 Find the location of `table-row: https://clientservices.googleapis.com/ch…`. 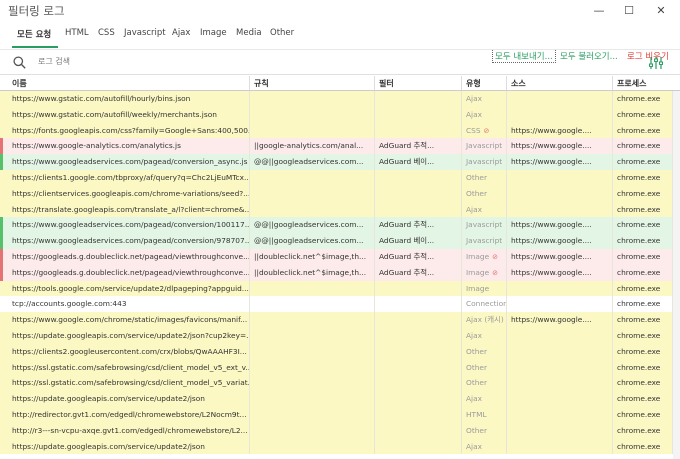

table-row: https://clientservices.googleapis.com/ch… is located at coordinates (340, 193).